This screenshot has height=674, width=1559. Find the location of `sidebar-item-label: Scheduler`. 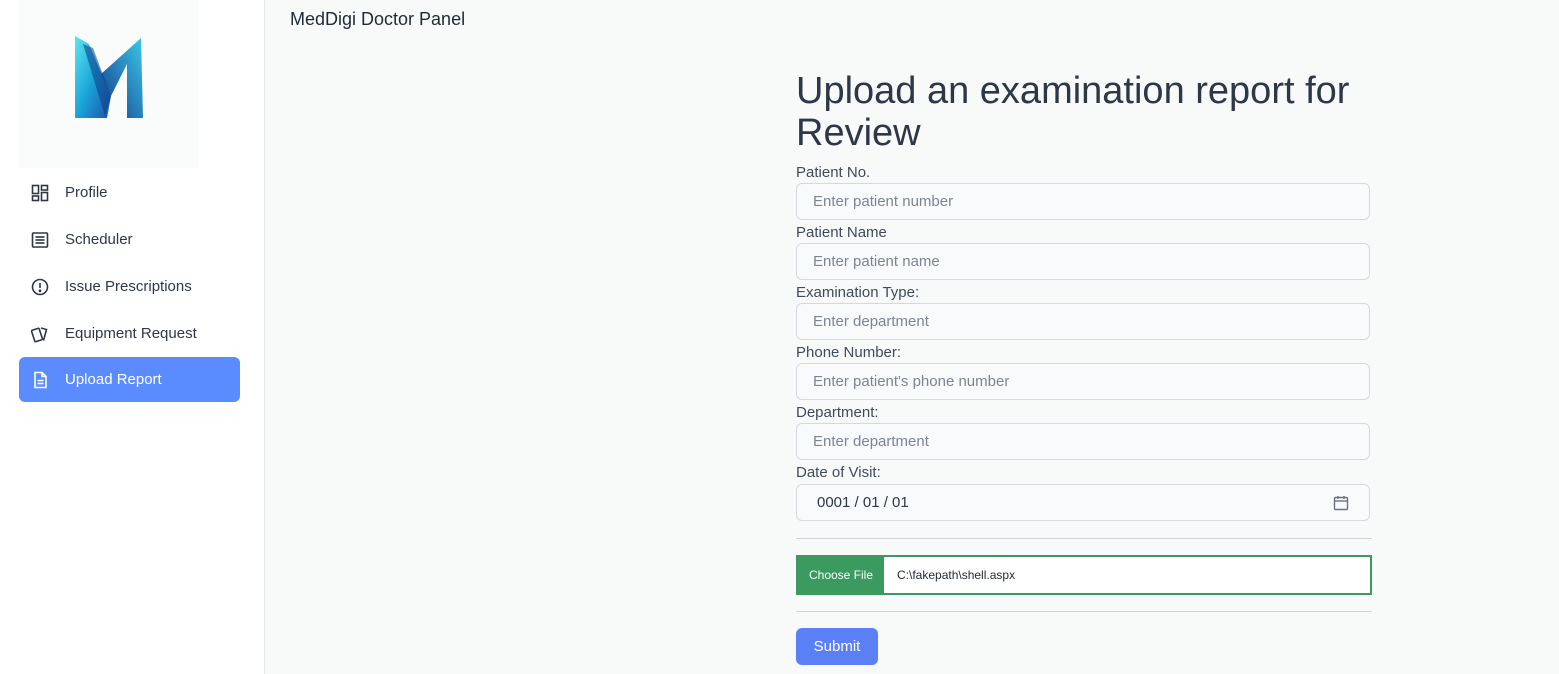

sidebar-item-label: Scheduler is located at coordinates (99, 239).